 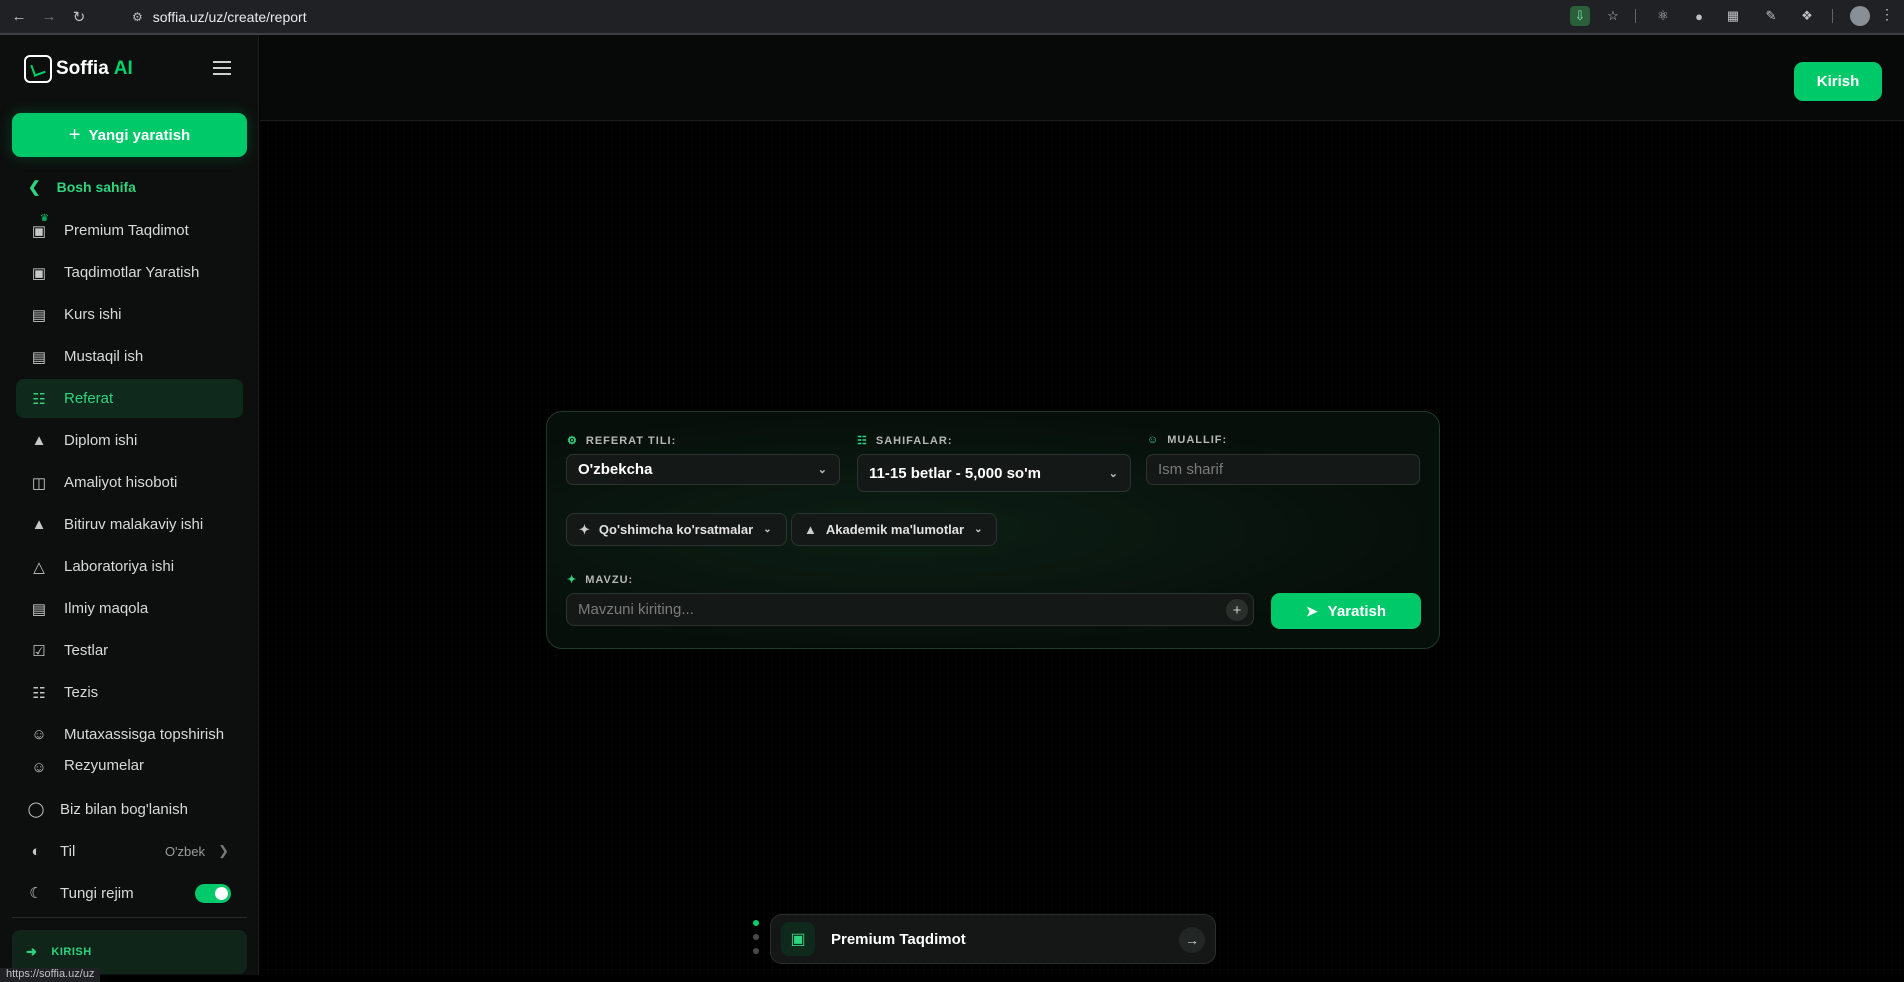 What do you see at coordinates (1860, 16) in the screenshot?
I see `profile-avatar` at bounding box center [1860, 16].